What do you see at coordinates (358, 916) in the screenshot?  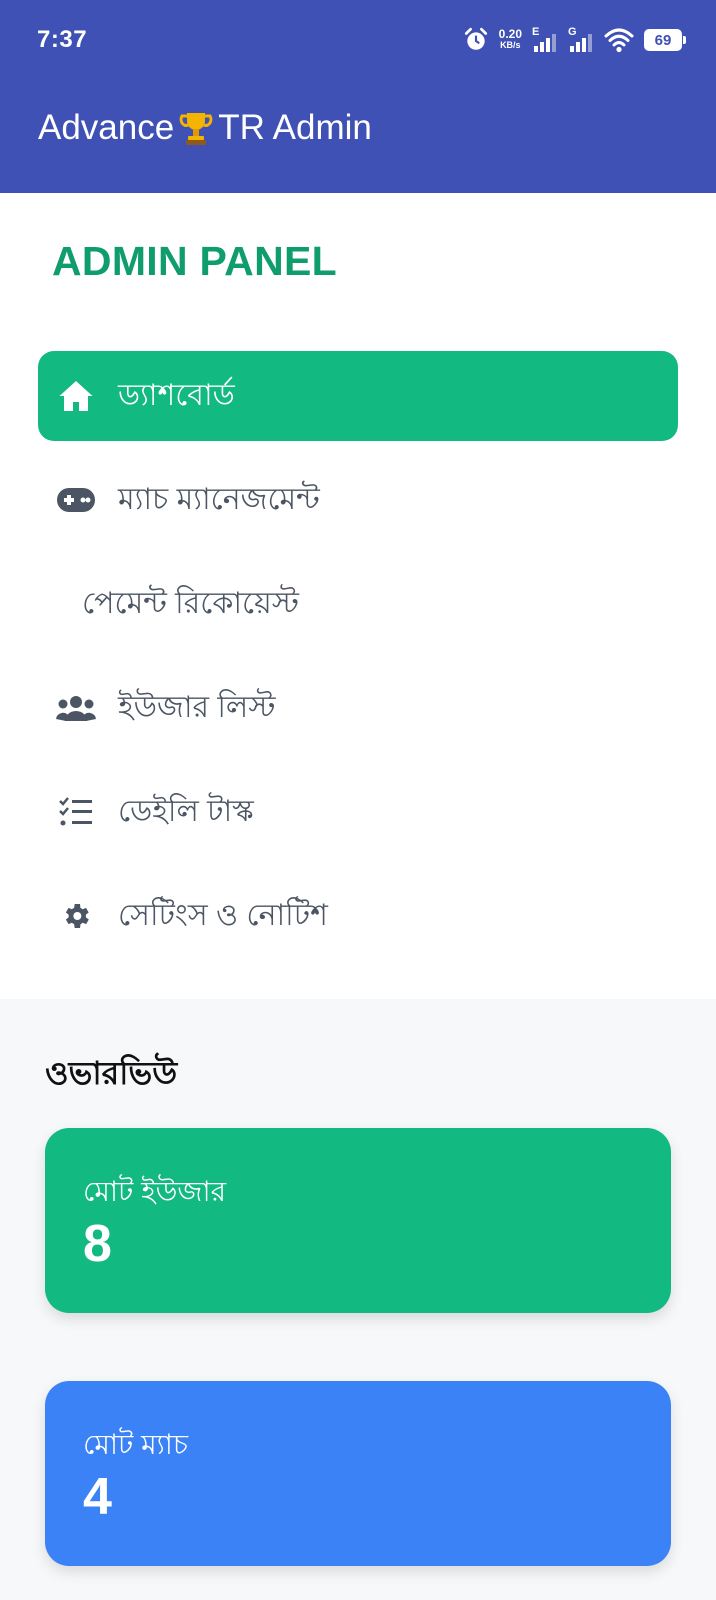 I see `menu-item-settings-notice: সেটিংস ও নোটিশ` at bounding box center [358, 916].